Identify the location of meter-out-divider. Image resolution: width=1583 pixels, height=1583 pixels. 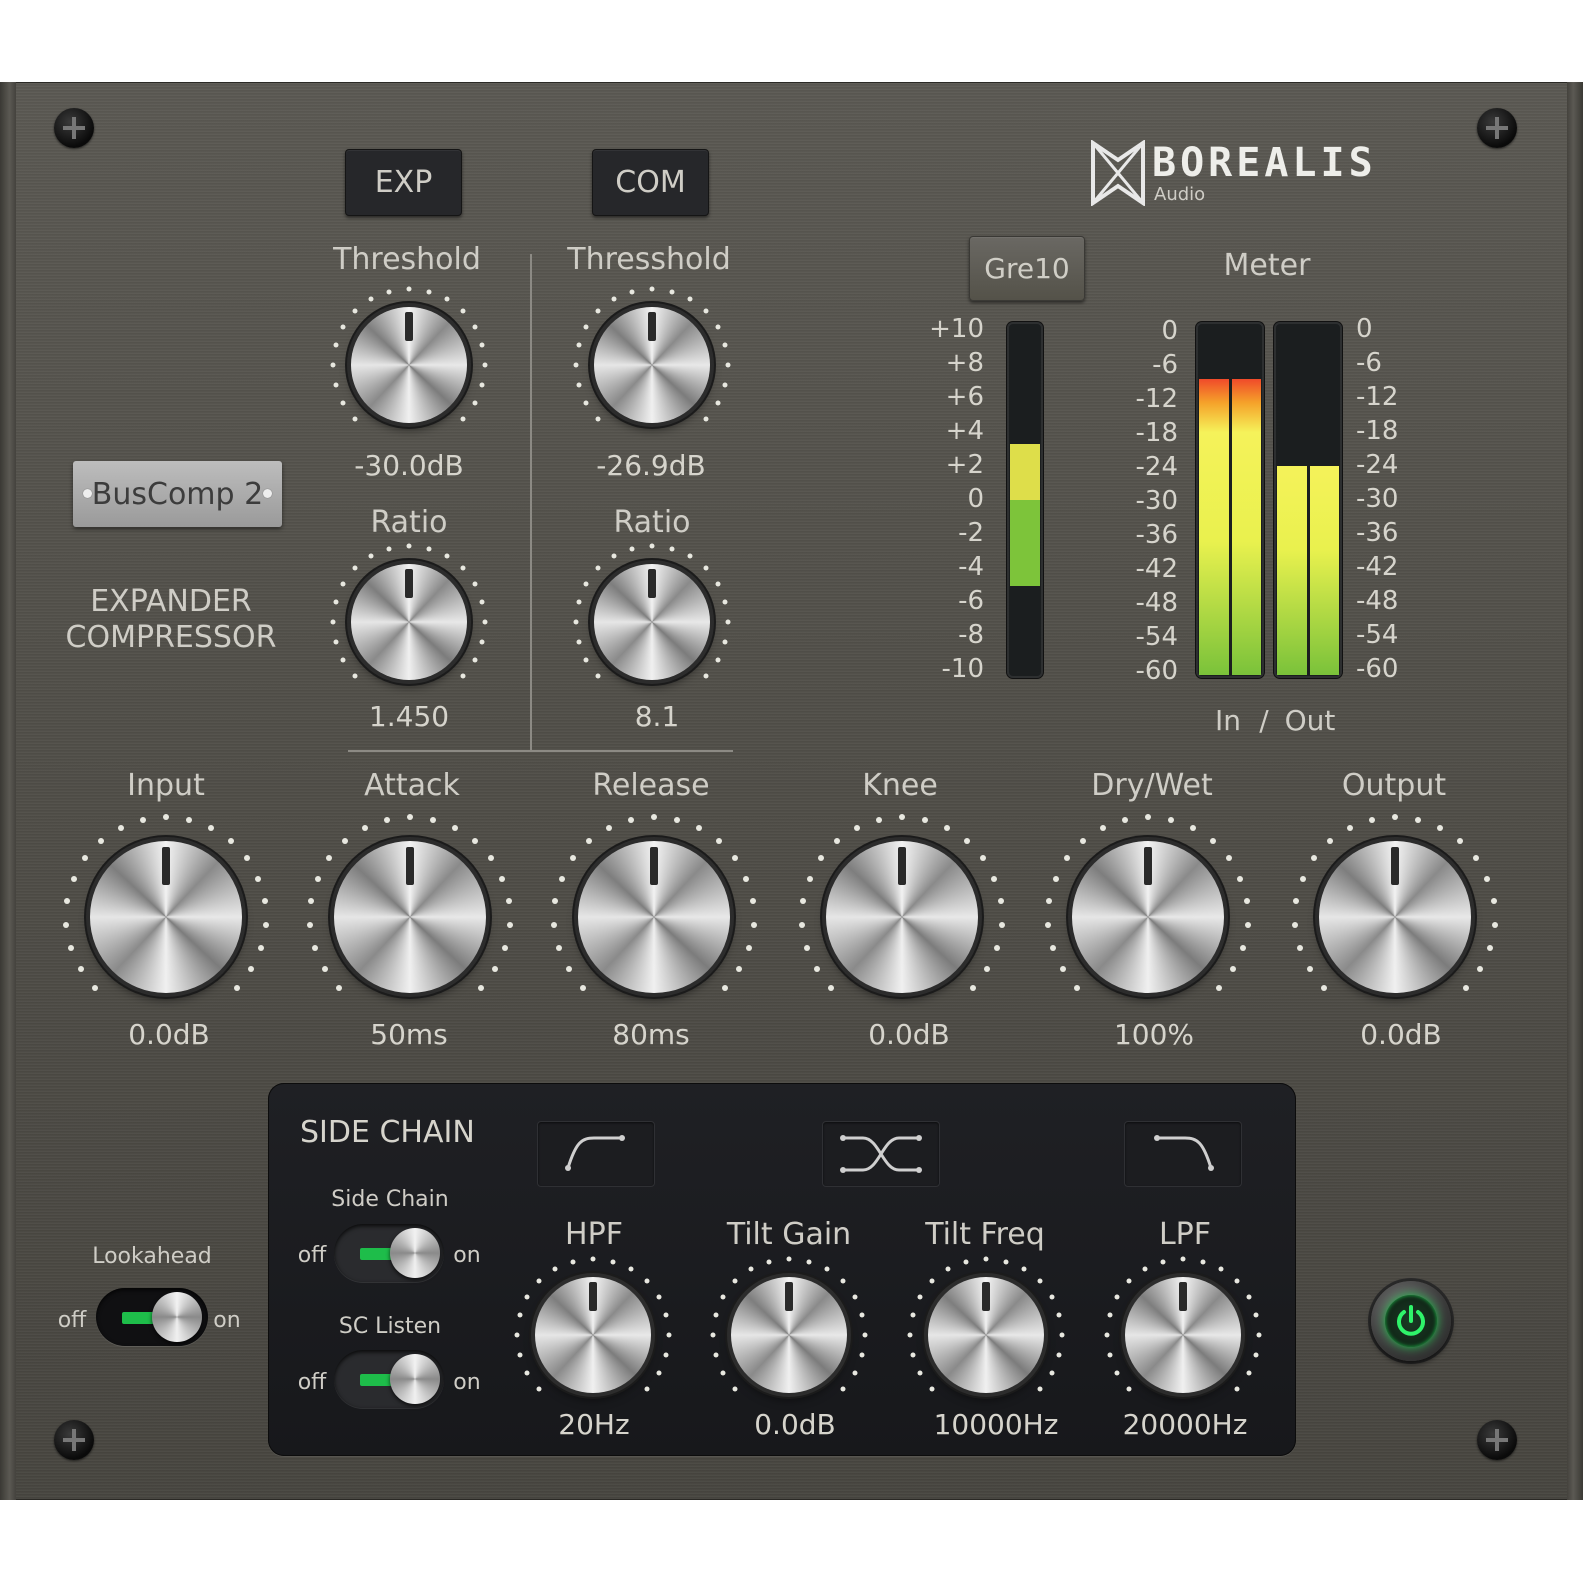
(1308, 570).